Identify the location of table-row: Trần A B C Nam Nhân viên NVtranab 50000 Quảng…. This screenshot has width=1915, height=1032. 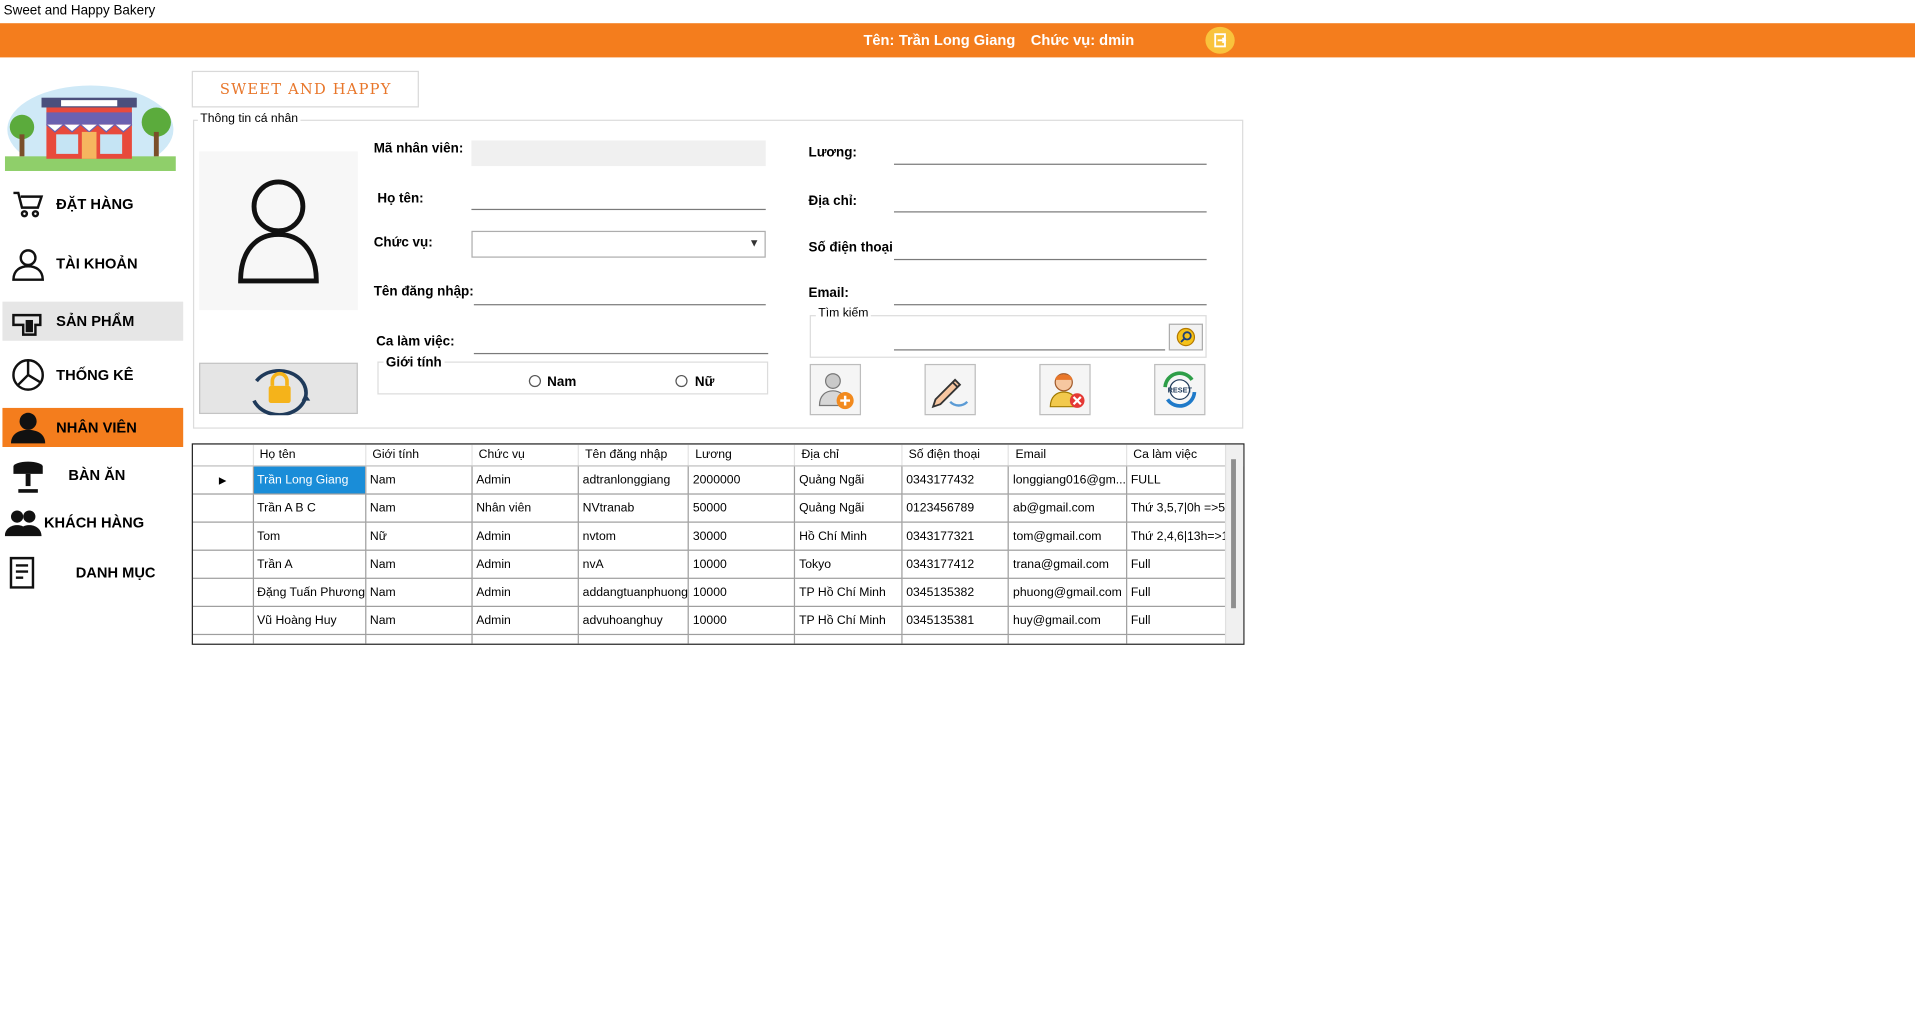
(718, 508).